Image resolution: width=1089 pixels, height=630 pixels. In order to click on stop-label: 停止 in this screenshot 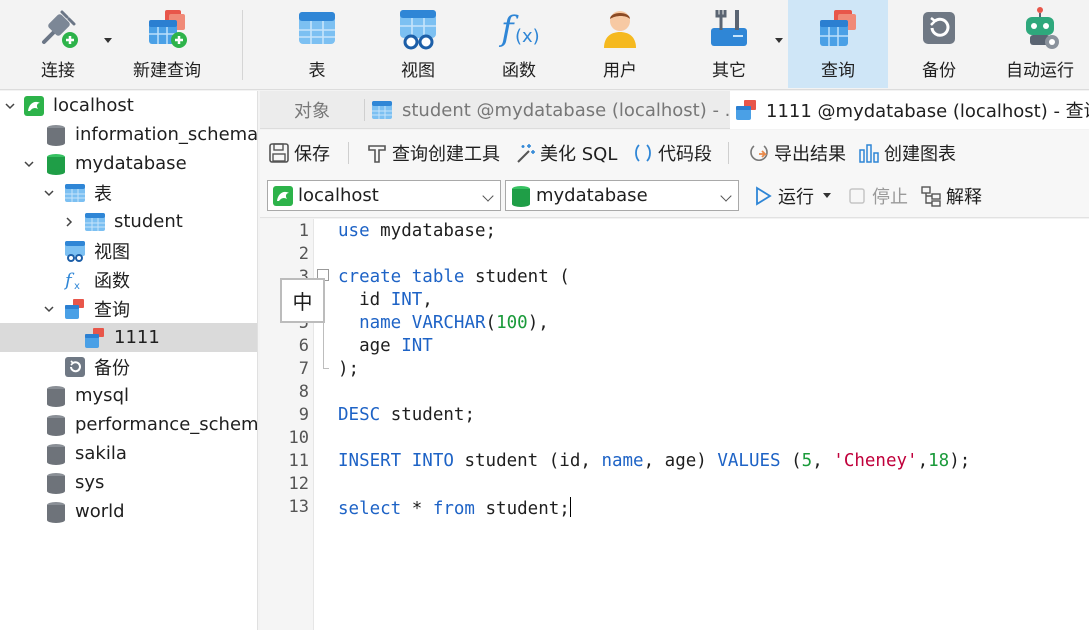, I will do `click(890, 197)`.